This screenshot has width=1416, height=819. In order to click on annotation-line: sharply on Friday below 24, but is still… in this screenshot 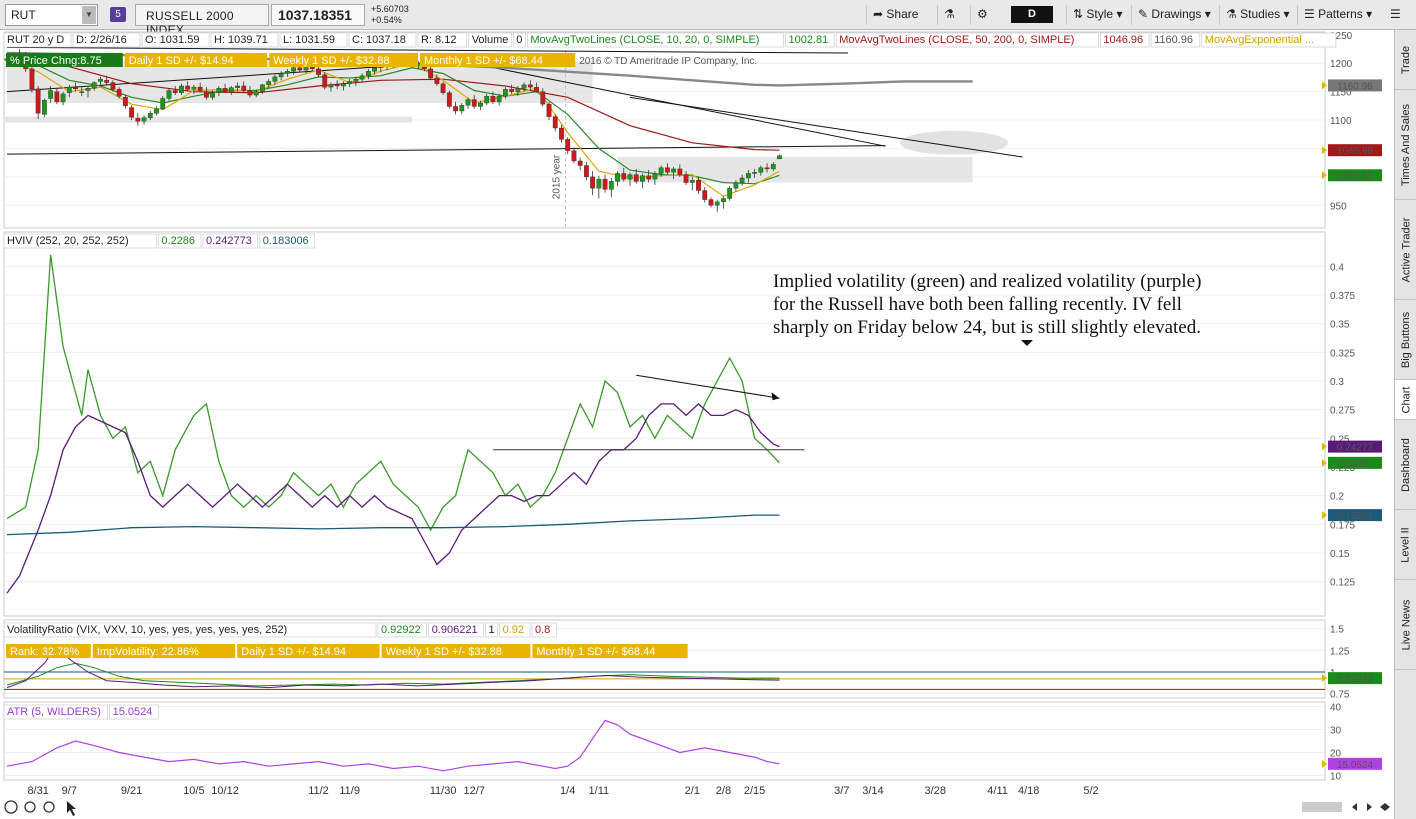, I will do `click(987, 327)`.